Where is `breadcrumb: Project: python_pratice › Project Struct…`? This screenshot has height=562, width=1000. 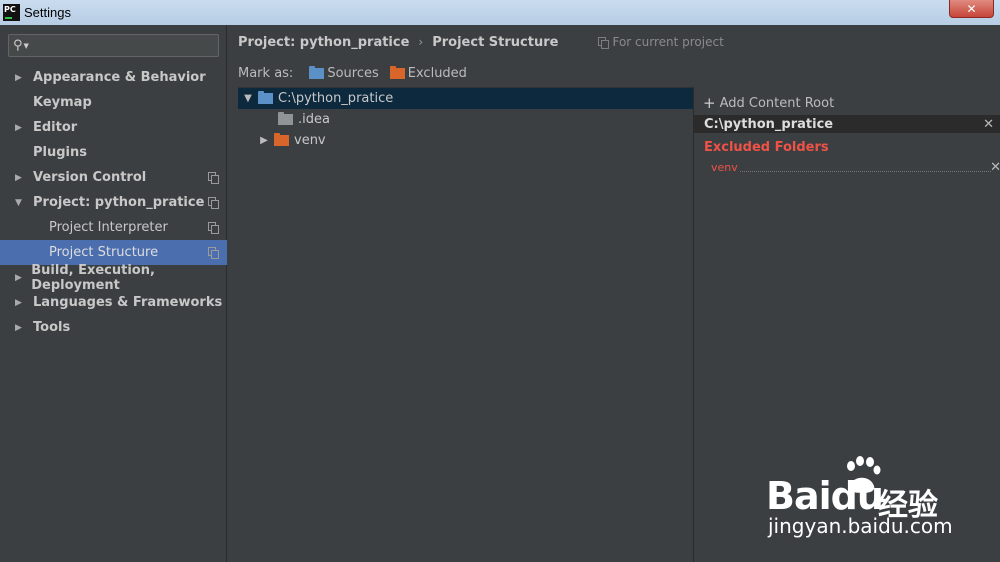
breadcrumb: Project: python_pratice › Project Struct… is located at coordinates (614, 42).